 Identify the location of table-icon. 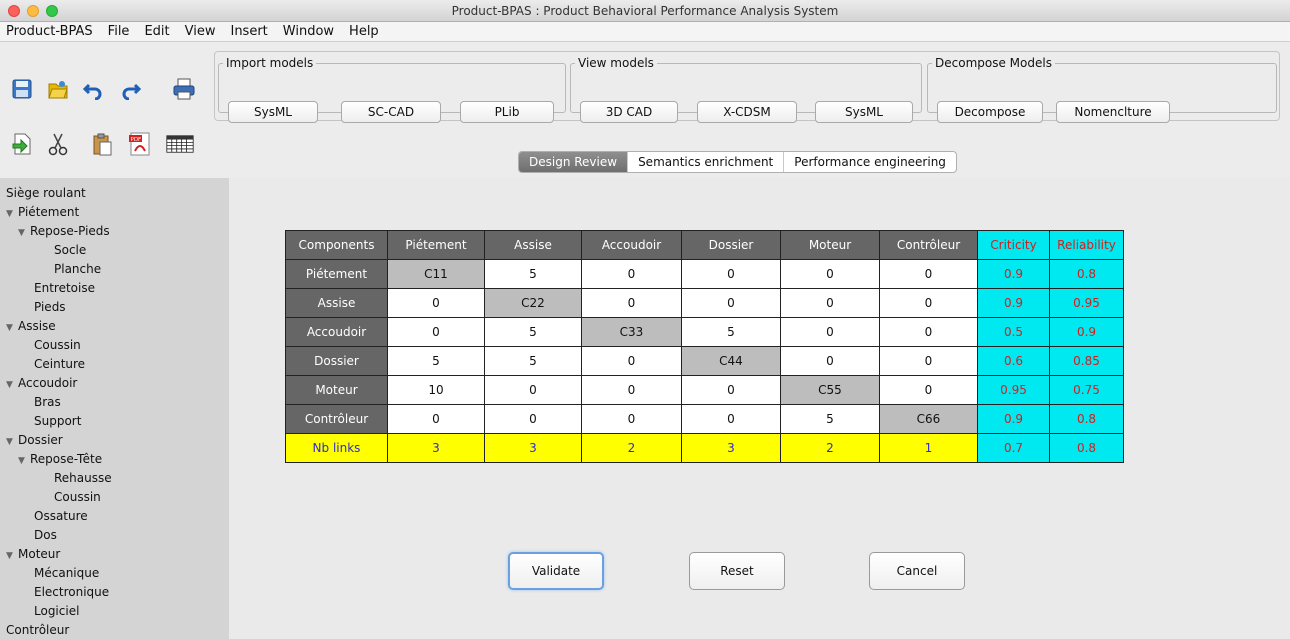
(180, 144).